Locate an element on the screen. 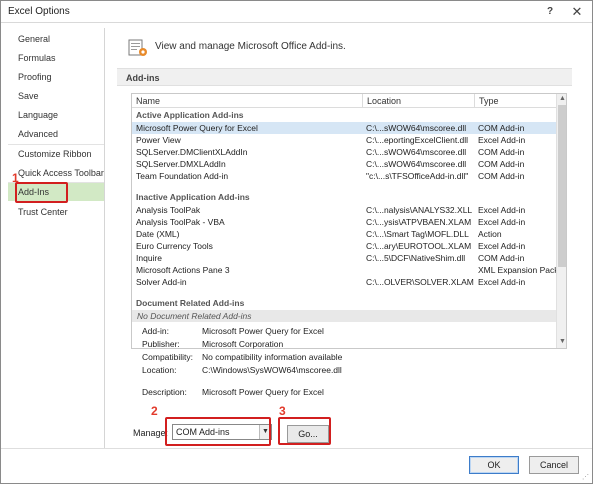 The width and height of the screenshot is (593, 484). help-button: ? is located at coordinates (550, 11).